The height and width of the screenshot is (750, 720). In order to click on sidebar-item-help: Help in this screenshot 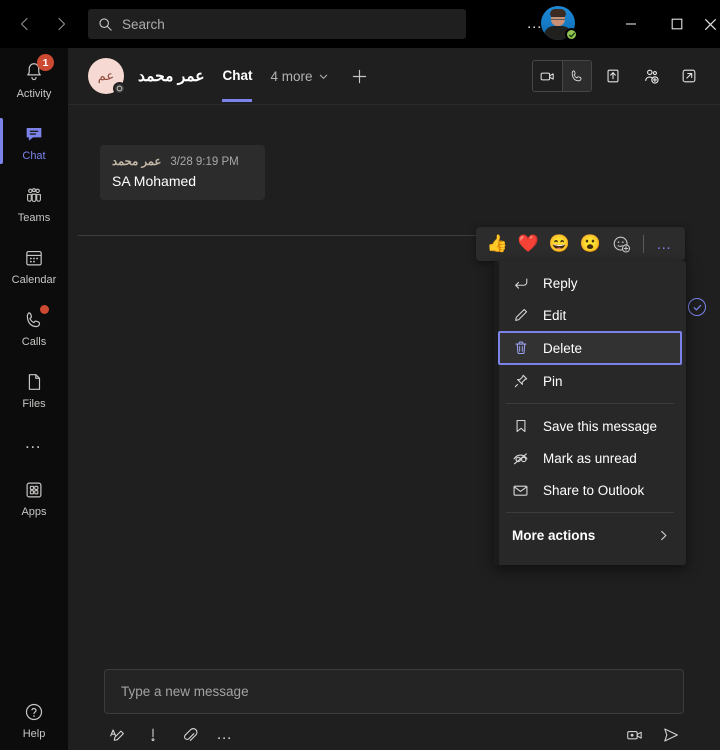, I will do `click(34, 719)`.